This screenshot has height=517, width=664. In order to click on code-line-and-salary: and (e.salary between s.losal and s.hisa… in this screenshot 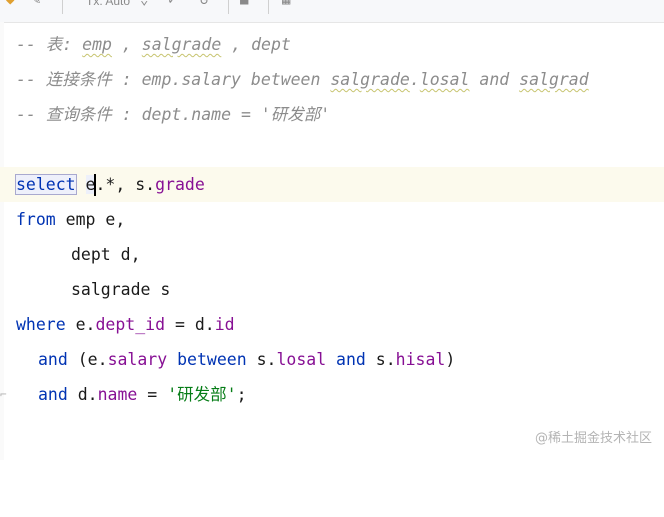, I will do `click(332, 359)`.